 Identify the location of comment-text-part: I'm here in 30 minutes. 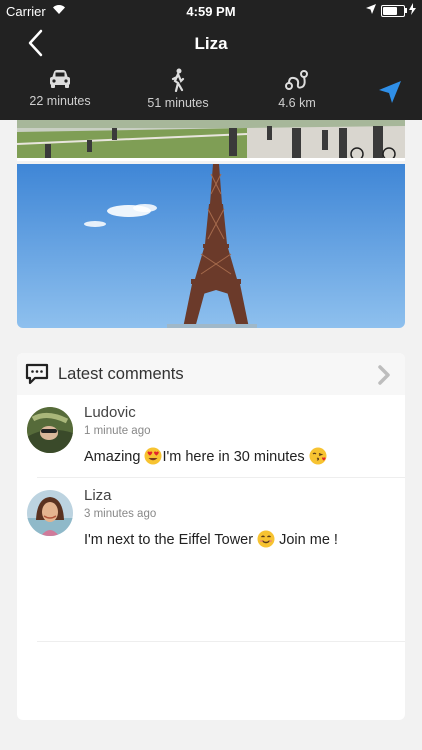
(235, 457).